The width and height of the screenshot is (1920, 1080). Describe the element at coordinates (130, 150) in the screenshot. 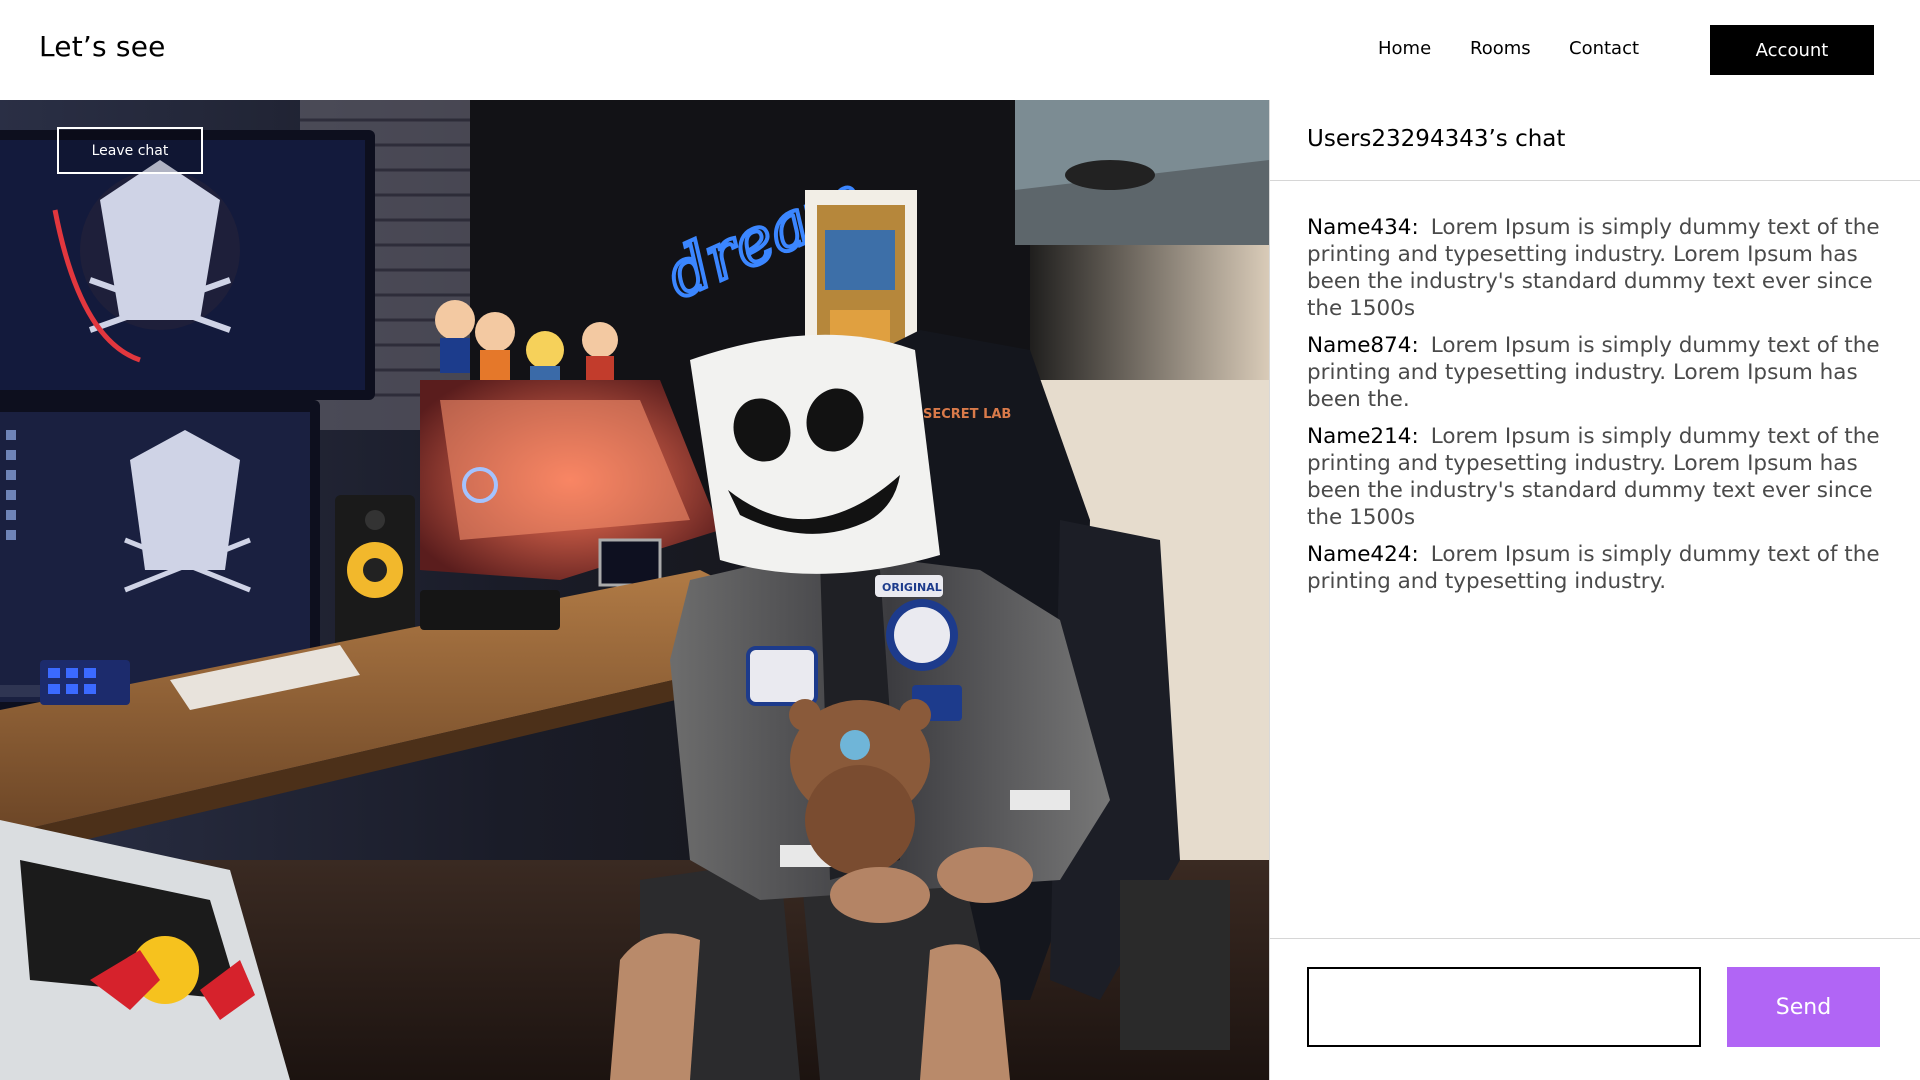

I see `leave-chat-button: Leave chat` at that location.